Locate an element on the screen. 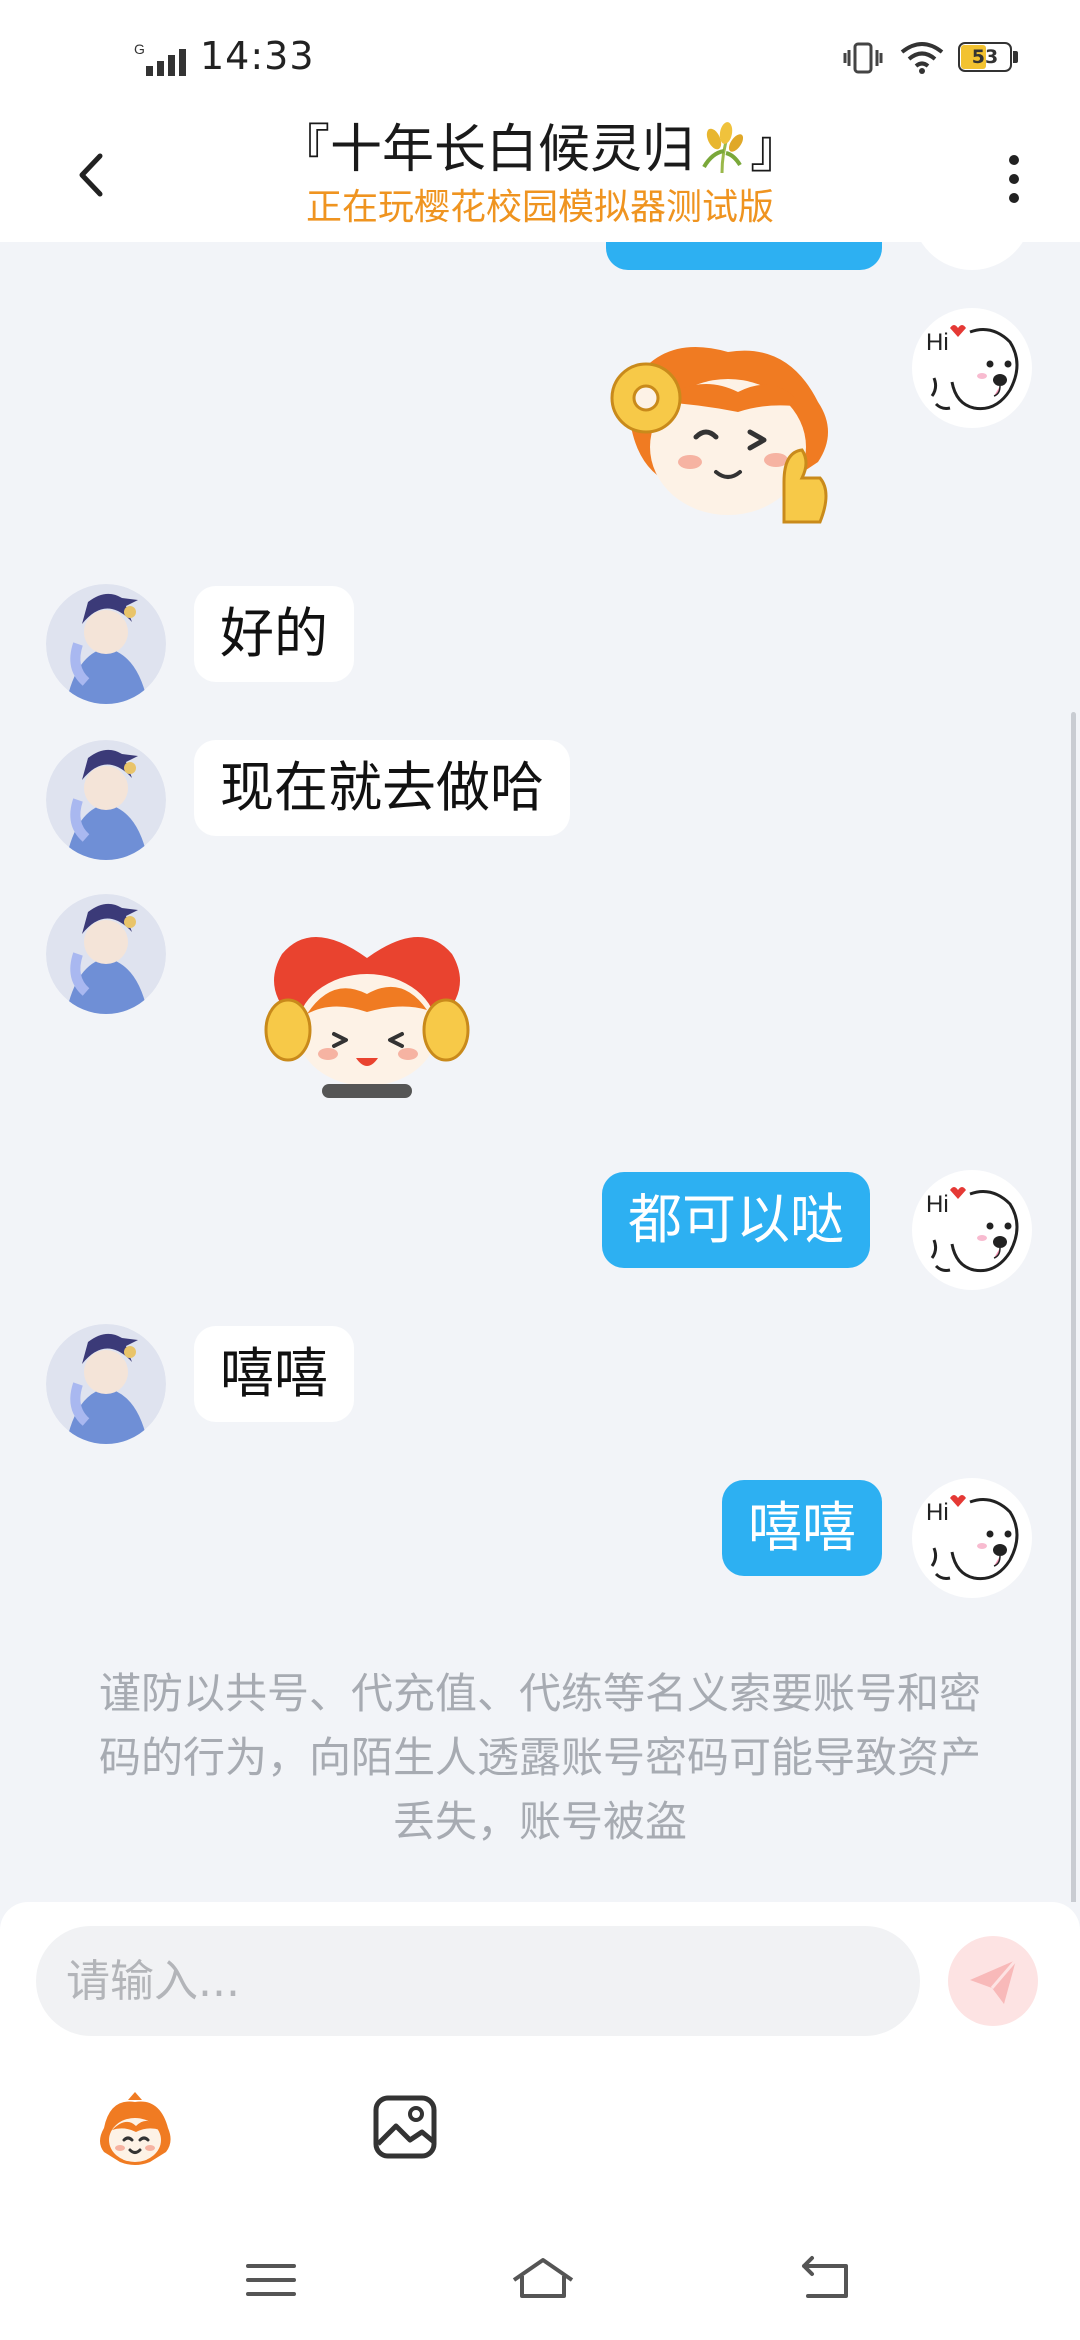 Image resolution: width=1080 pixels, height=2340 pixels. battery-indicator: 53 is located at coordinates (990, 58).